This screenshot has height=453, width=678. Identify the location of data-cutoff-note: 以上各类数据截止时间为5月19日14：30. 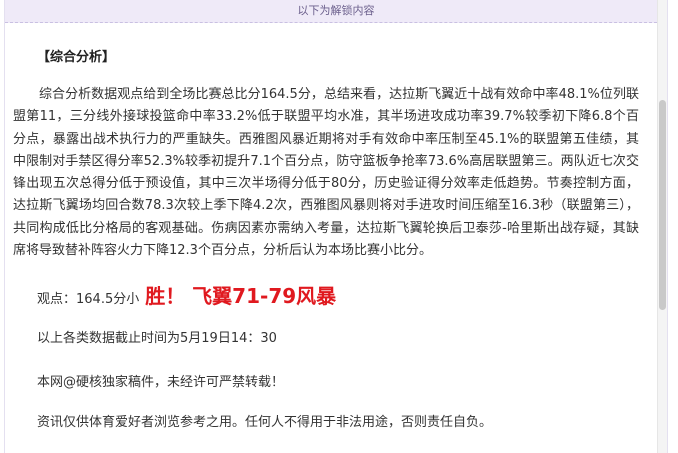
(157, 338).